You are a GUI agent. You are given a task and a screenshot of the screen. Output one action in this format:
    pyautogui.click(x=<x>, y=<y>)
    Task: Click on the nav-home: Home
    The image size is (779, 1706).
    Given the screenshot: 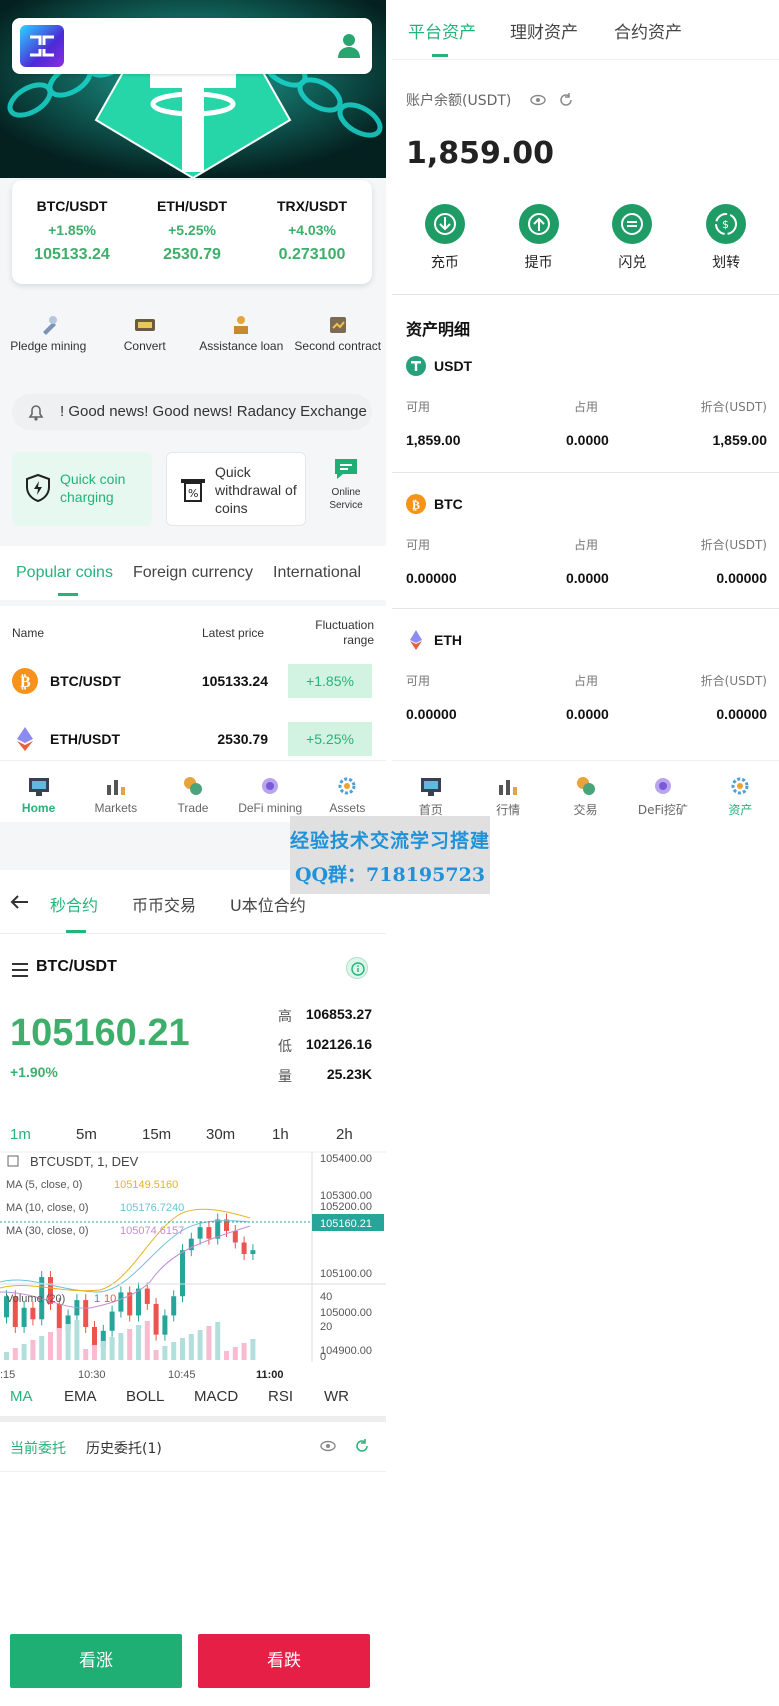 What is the action you would take?
    pyautogui.click(x=38, y=791)
    